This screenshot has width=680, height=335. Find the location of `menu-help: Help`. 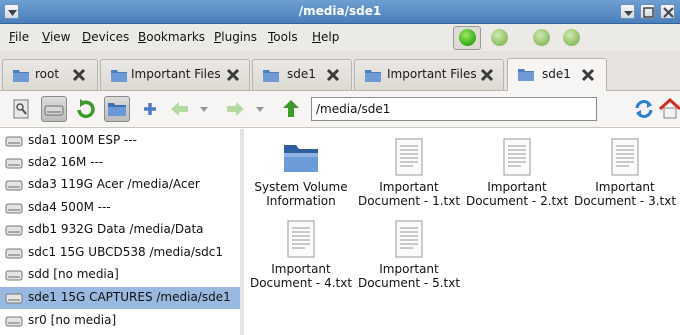

menu-help: Help is located at coordinates (325, 37).